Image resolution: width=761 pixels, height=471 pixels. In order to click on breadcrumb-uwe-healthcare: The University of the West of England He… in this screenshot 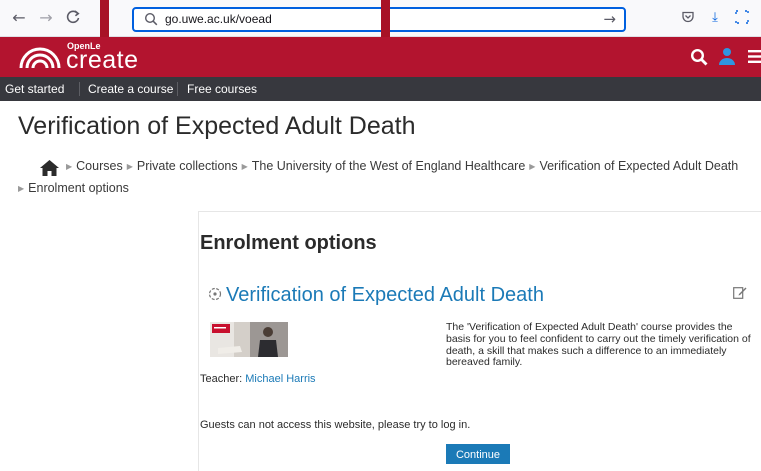, I will do `click(389, 166)`.